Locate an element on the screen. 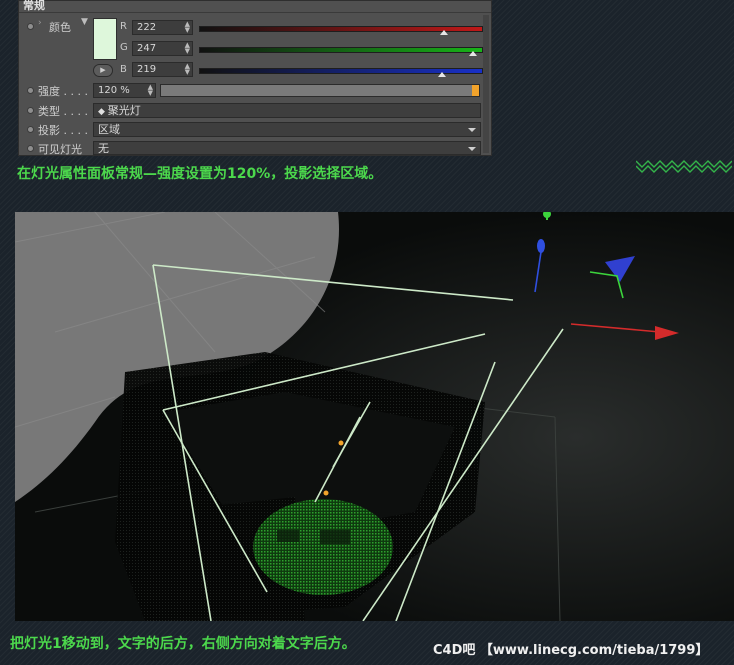  intensity-value: 120 % is located at coordinates (114, 90).